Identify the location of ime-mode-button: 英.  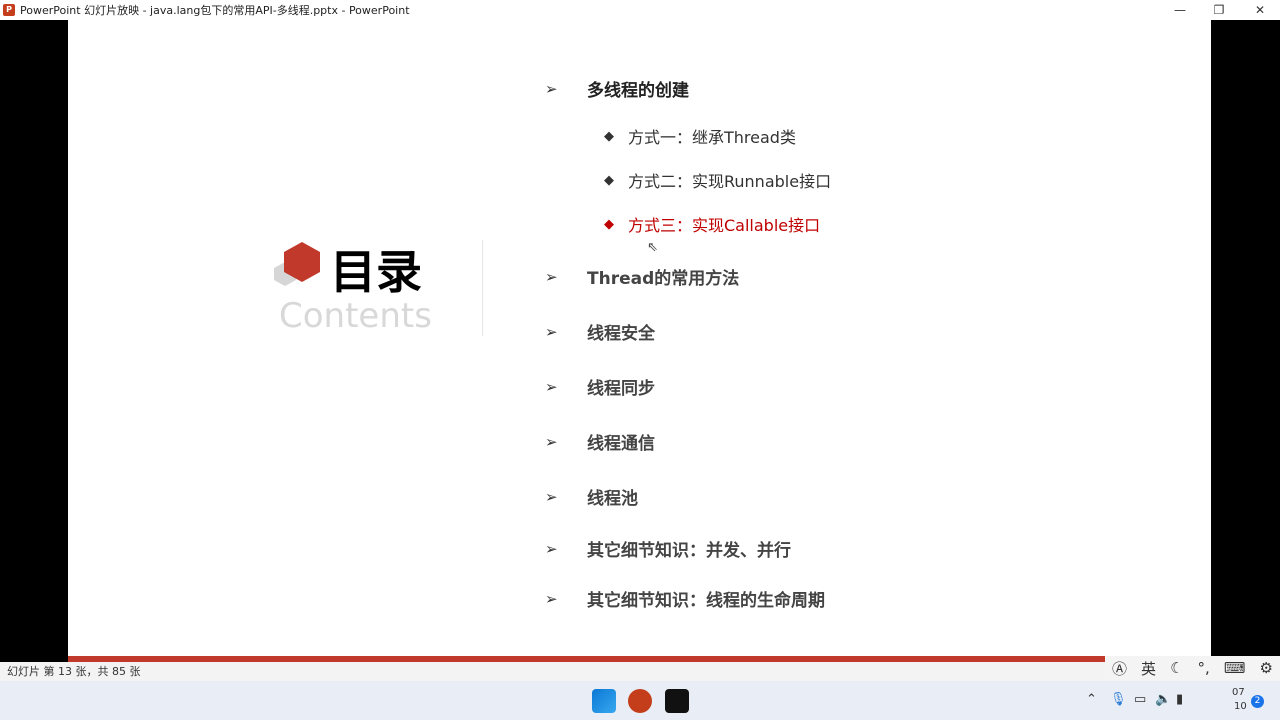
(1148, 668).